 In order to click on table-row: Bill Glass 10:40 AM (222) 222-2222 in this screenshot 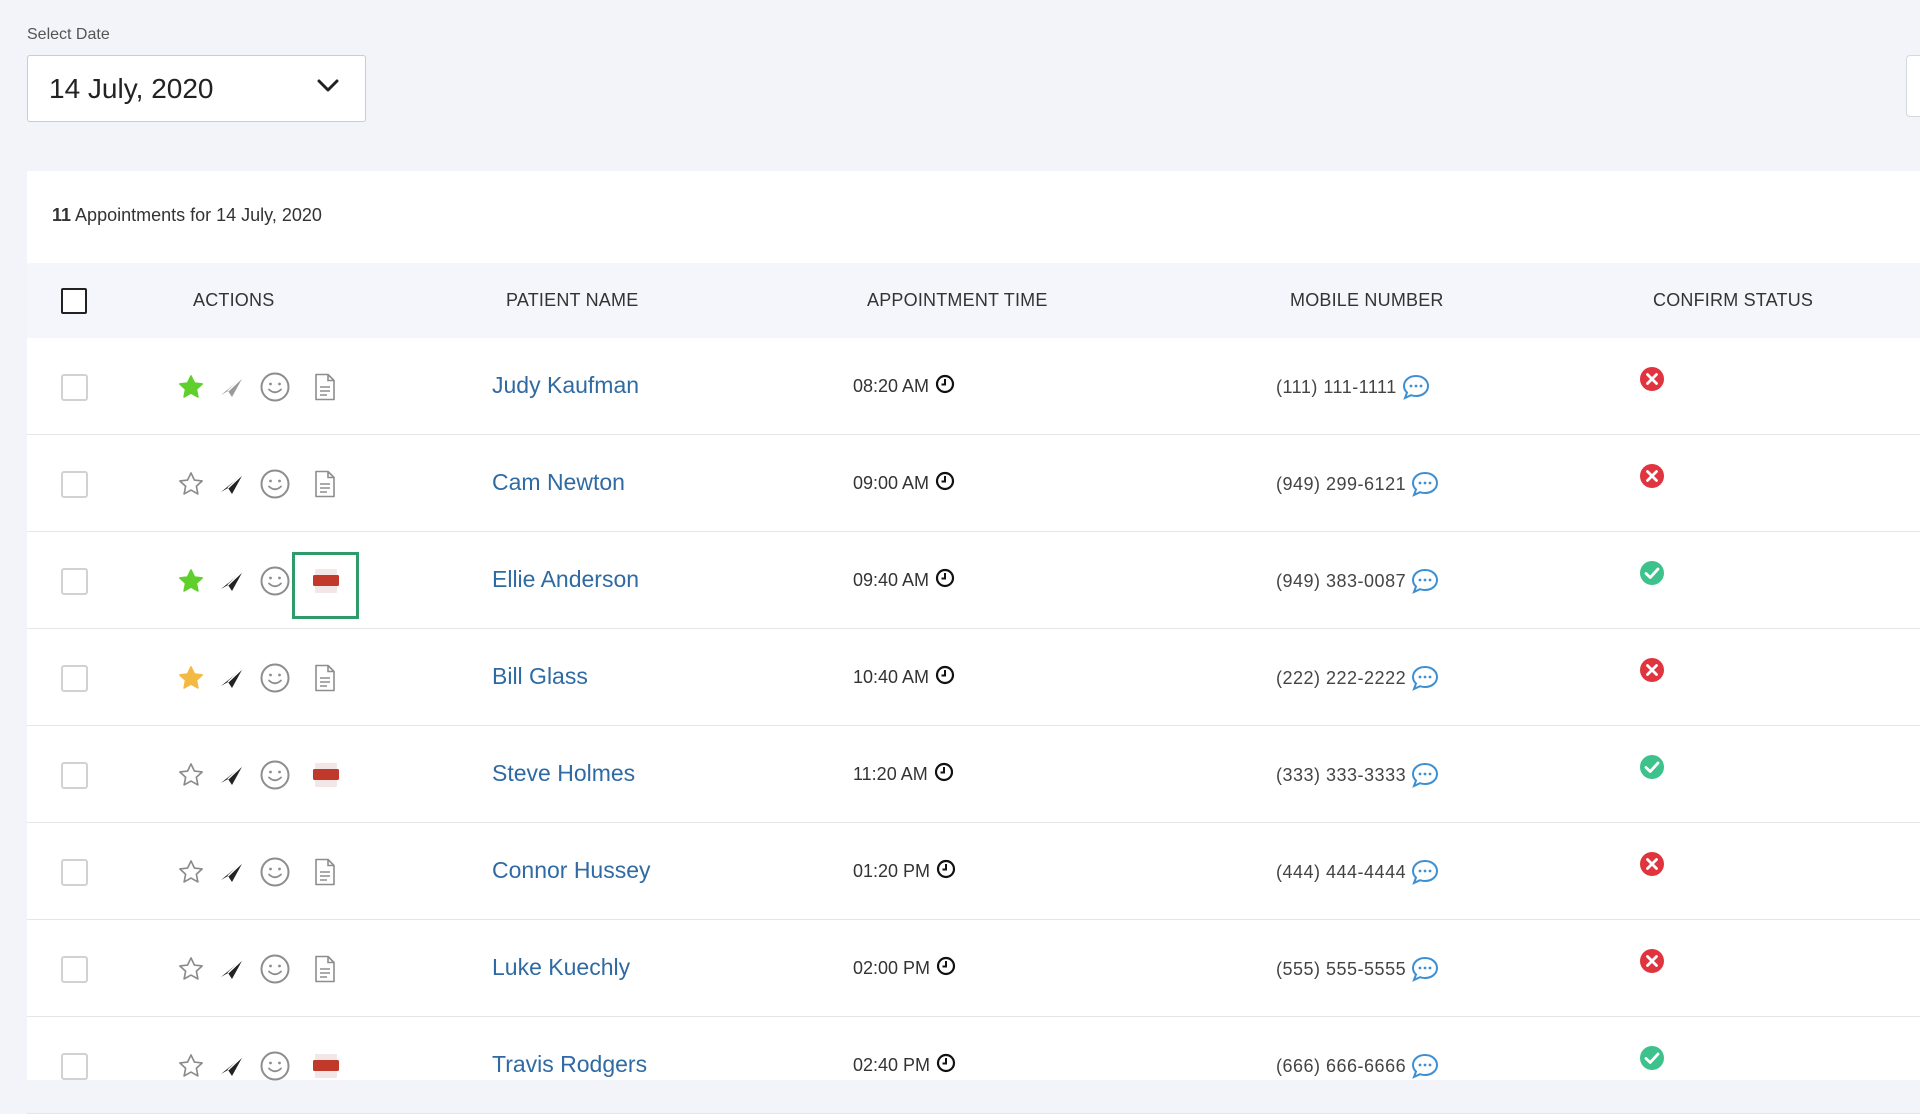, I will do `click(973, 677)`.